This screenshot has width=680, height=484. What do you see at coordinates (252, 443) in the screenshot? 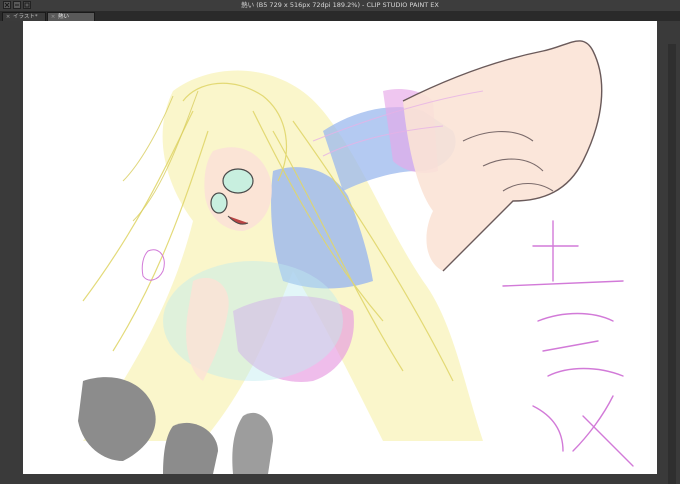
I see `shoe-back` at bounding box center [252, 443].